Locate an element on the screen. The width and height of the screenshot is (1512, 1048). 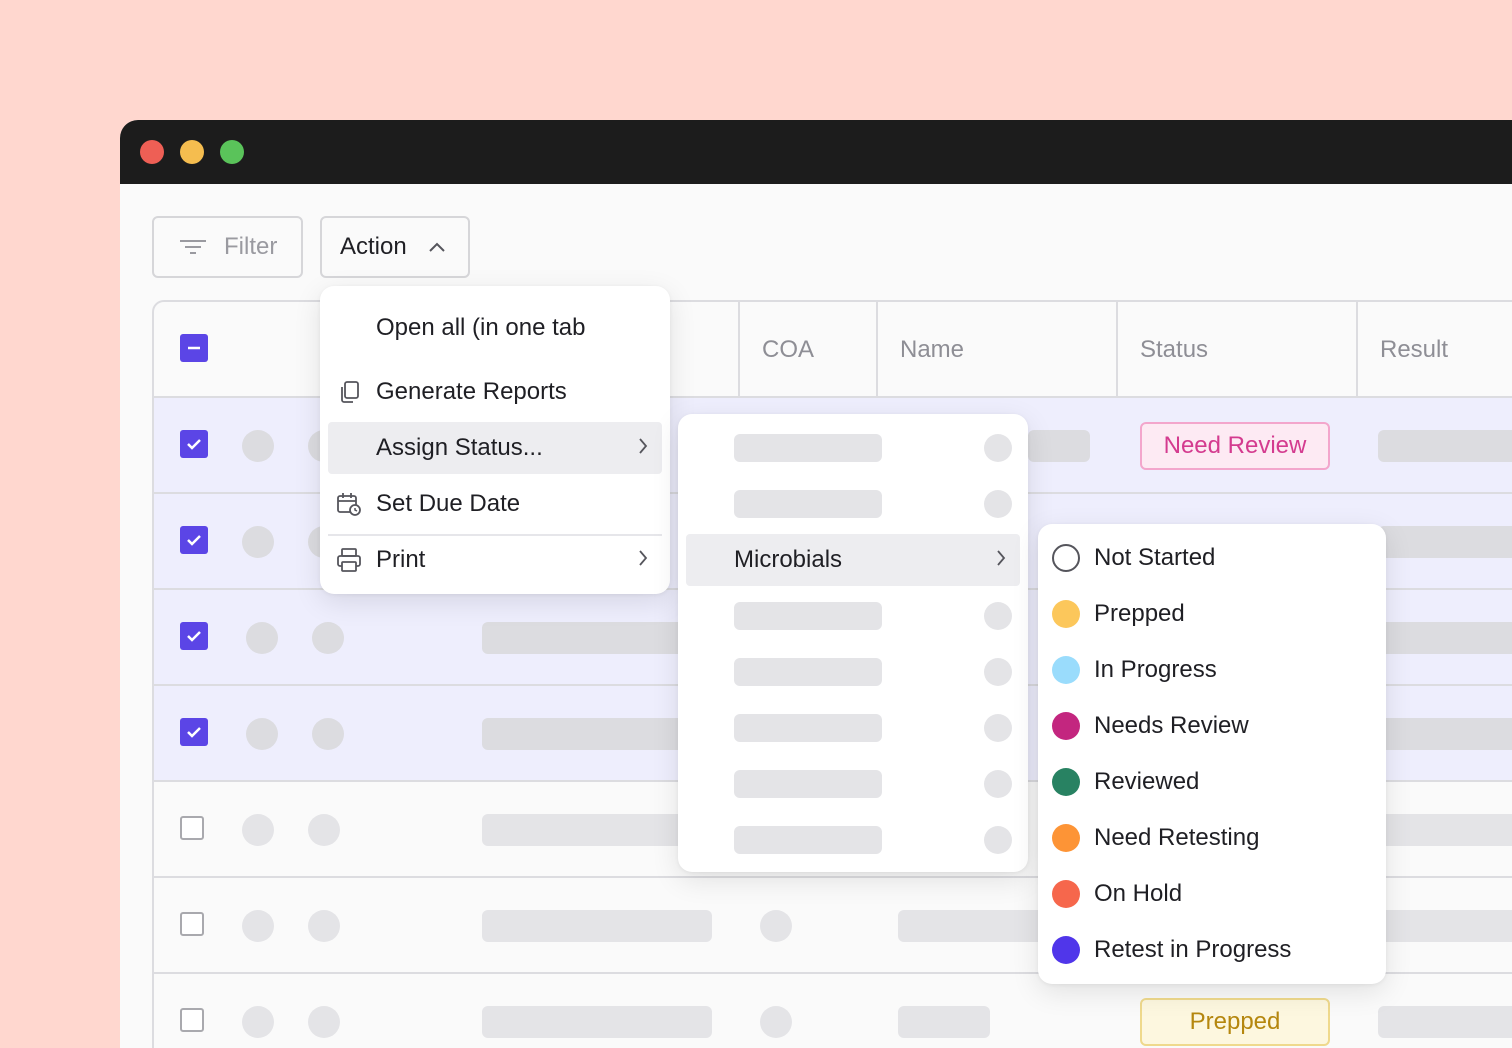
category-submenu: Microbials is located at coordinates (853, 643).